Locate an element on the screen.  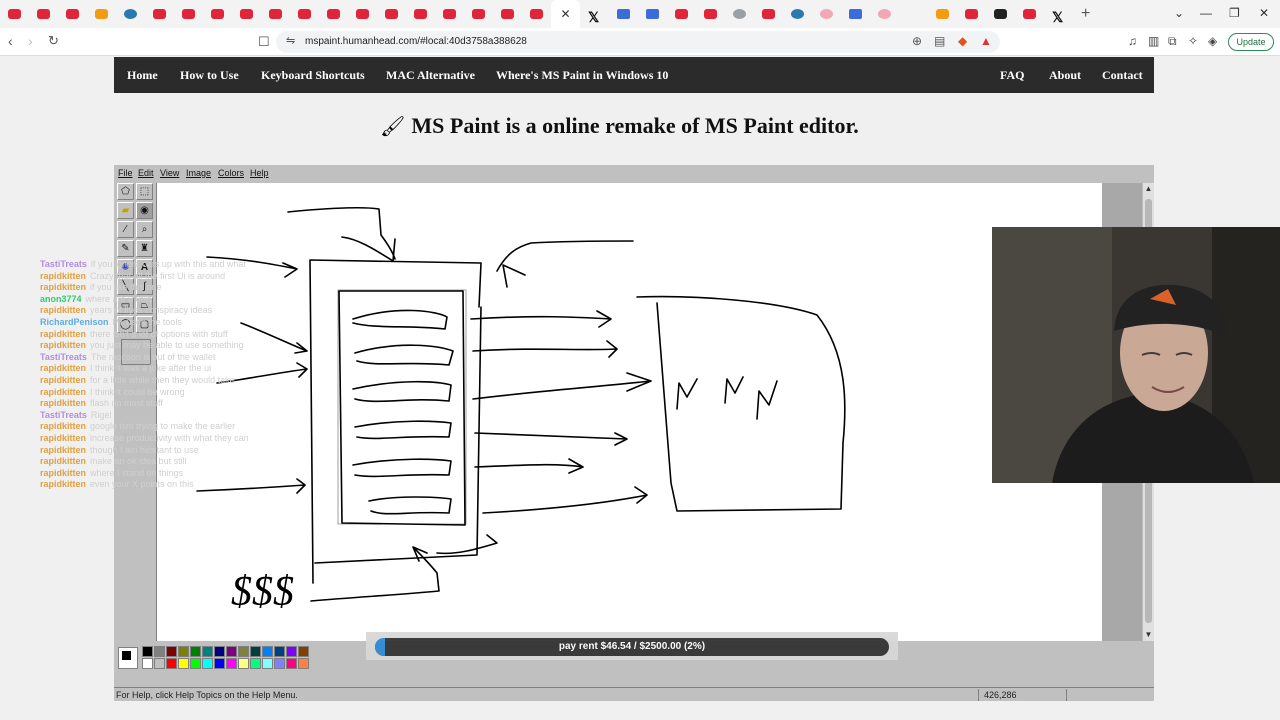
close-window-icon: ✕ is located at coordinates (1264, 13).